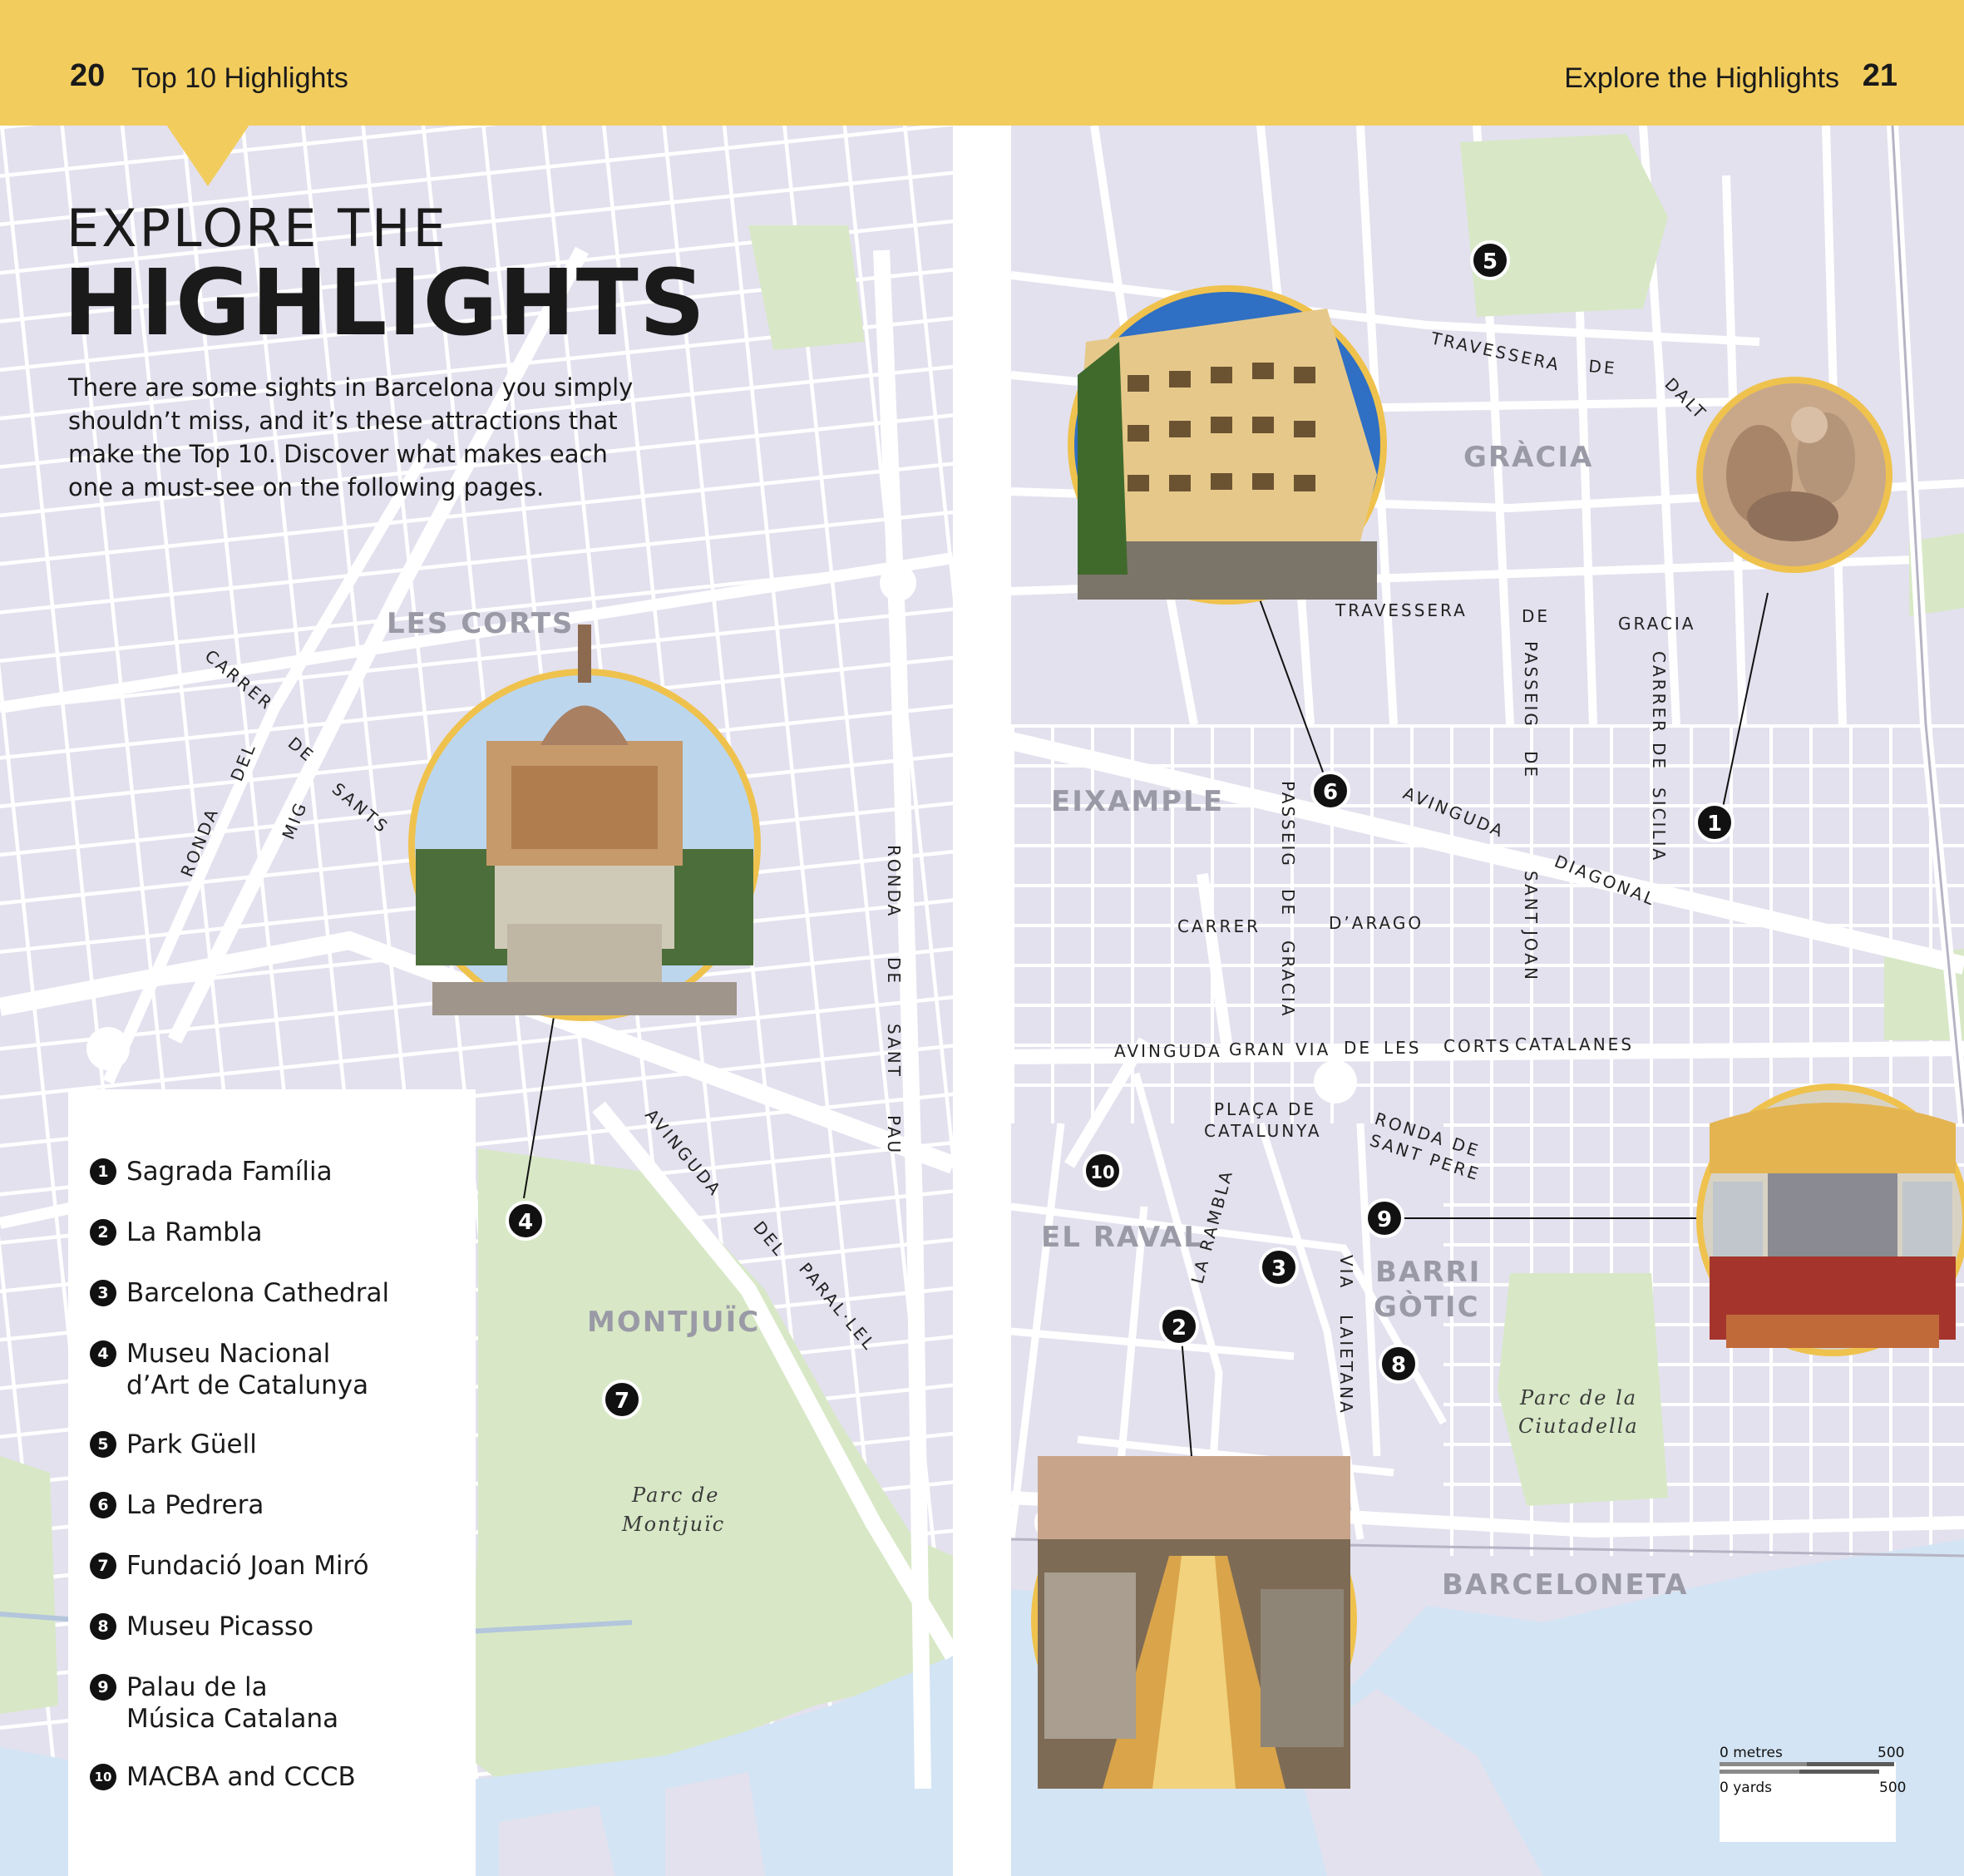 Image resolution: width=1964 pixels, height=1876 pixels. I want to click on la-rambla-photo, so click(1194, 1622).